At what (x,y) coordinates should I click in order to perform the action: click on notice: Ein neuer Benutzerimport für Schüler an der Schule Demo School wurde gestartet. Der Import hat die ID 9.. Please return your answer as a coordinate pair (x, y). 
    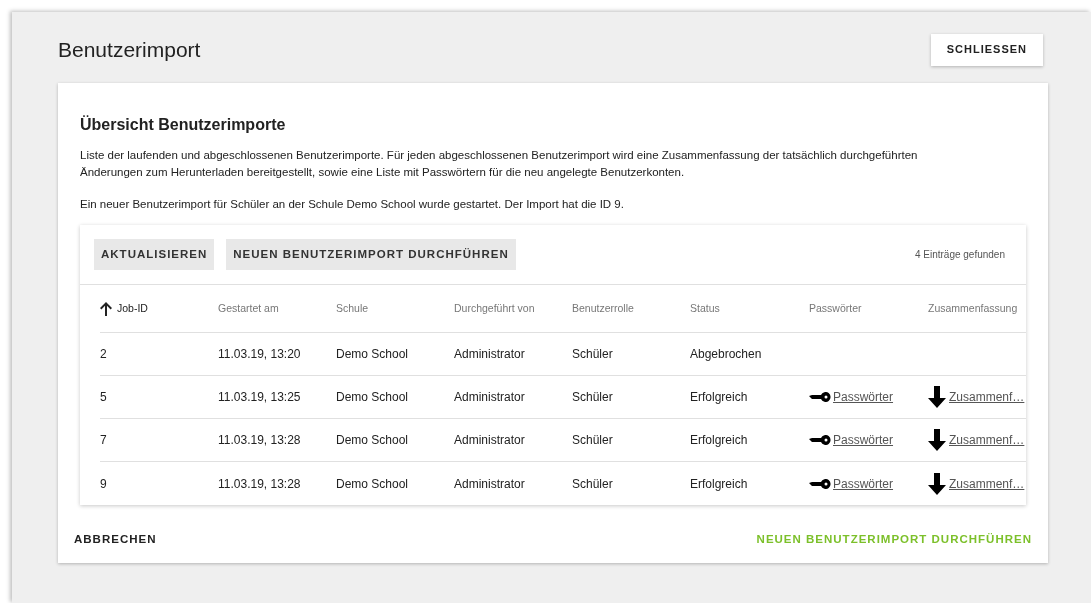
    Looking at the image, I should click on (352, 204).